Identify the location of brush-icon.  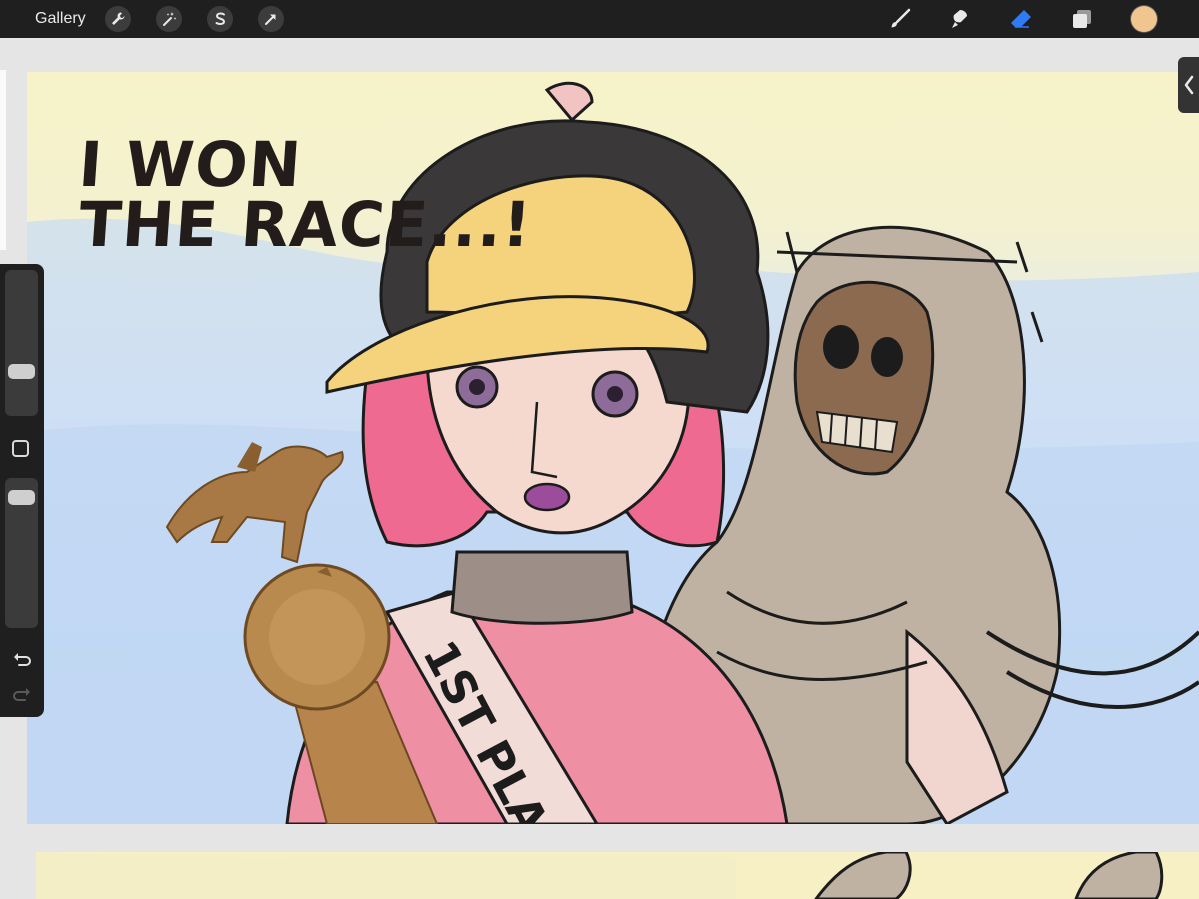
(901, 18).